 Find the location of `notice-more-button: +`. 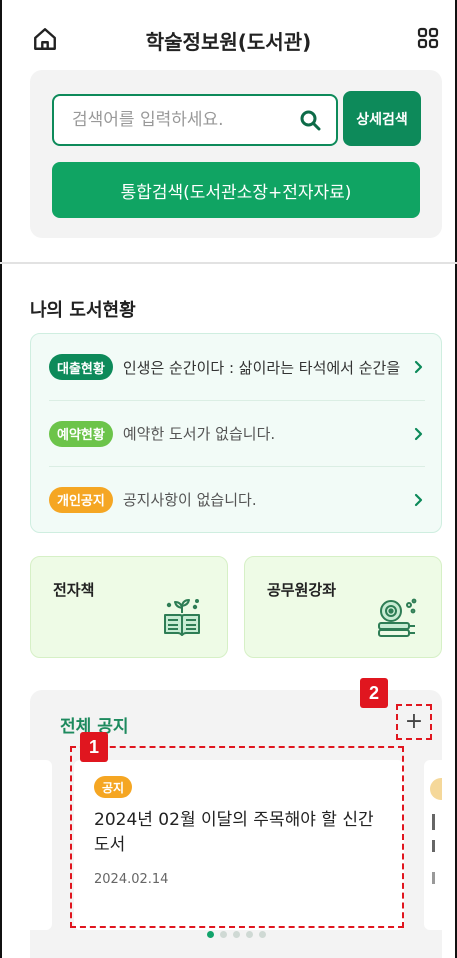

notice-more-button: + is located at coordinates (414, 722).